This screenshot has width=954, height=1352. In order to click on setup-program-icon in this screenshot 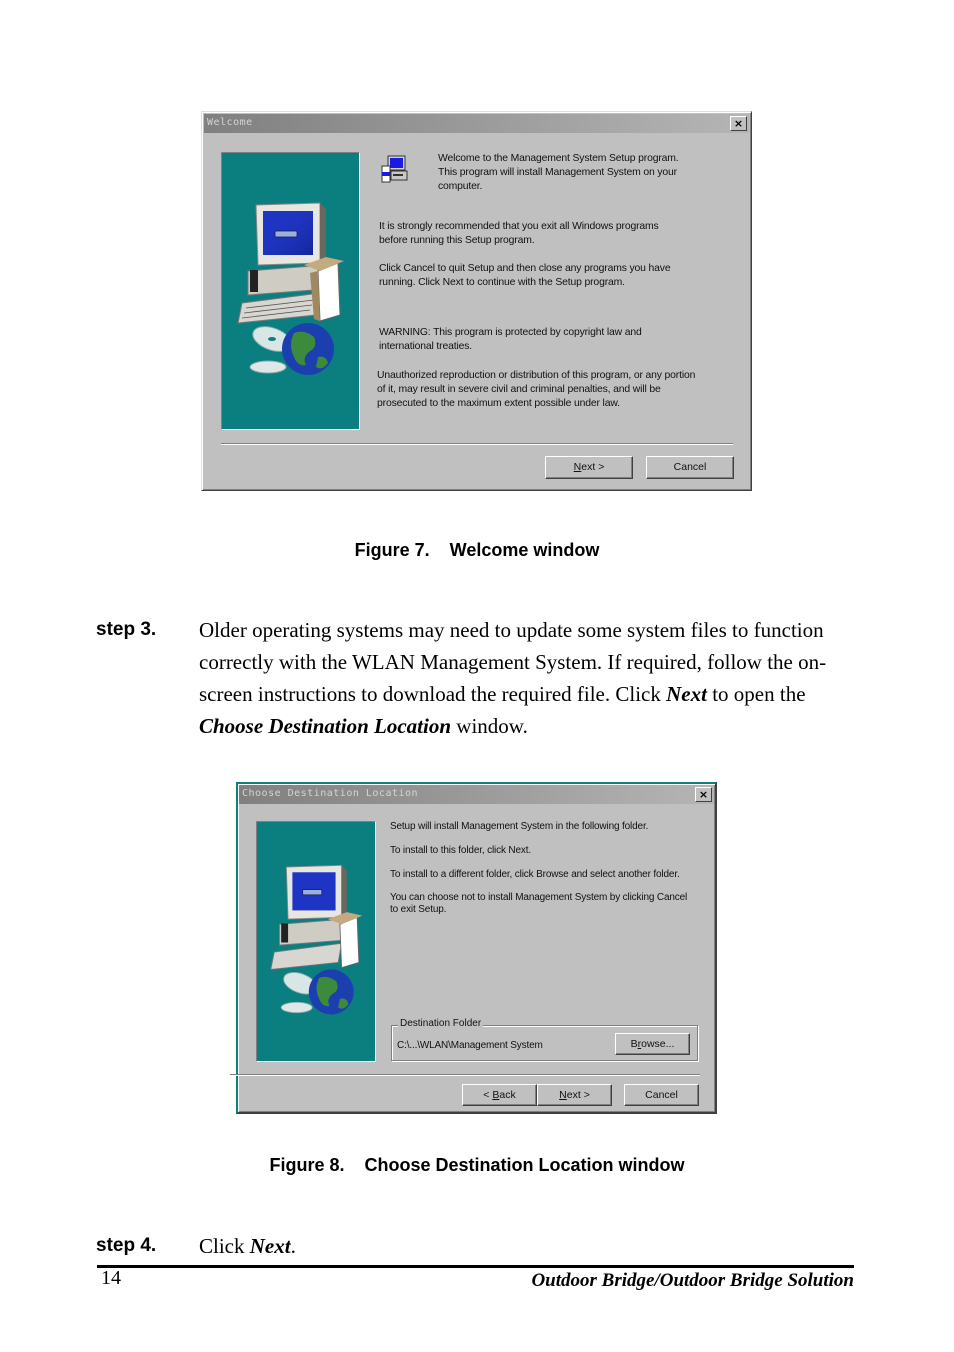, I will do `click(394, 169)`.